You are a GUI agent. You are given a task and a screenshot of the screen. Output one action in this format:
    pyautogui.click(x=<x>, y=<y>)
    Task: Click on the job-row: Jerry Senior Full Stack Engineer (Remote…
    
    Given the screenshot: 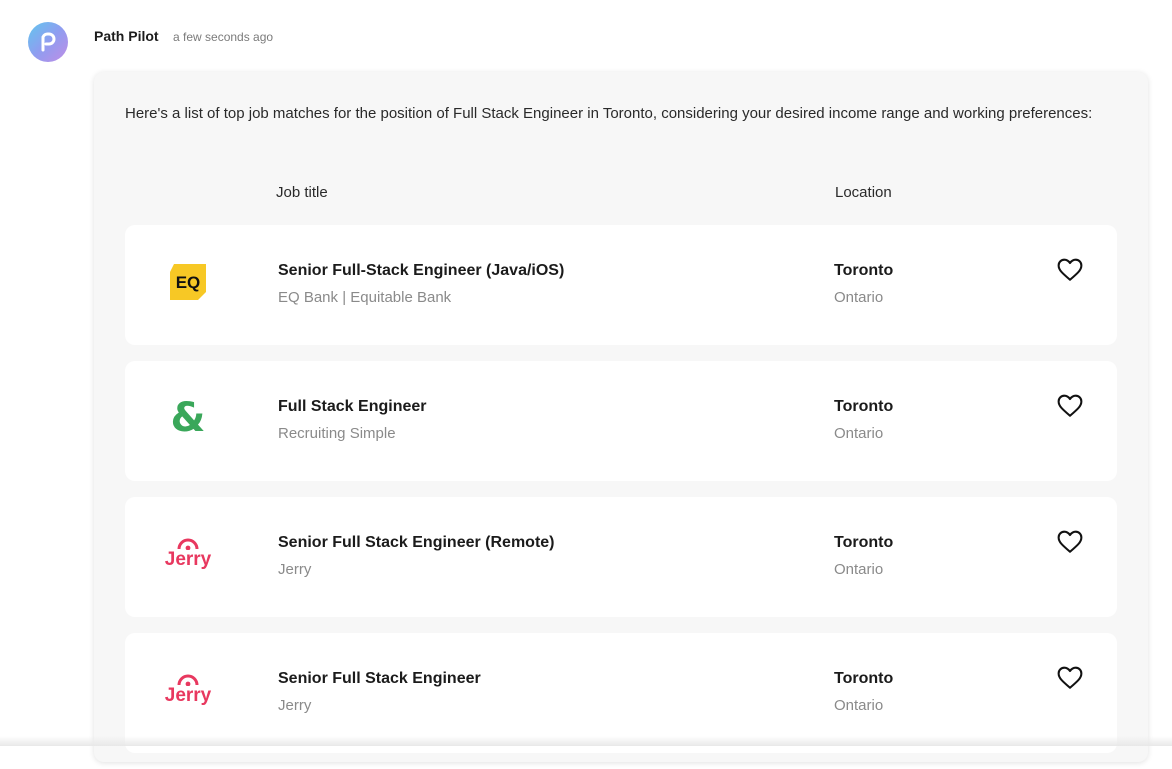 What is the action you would take?
    pyautogui.click(x=621, y=557)
    